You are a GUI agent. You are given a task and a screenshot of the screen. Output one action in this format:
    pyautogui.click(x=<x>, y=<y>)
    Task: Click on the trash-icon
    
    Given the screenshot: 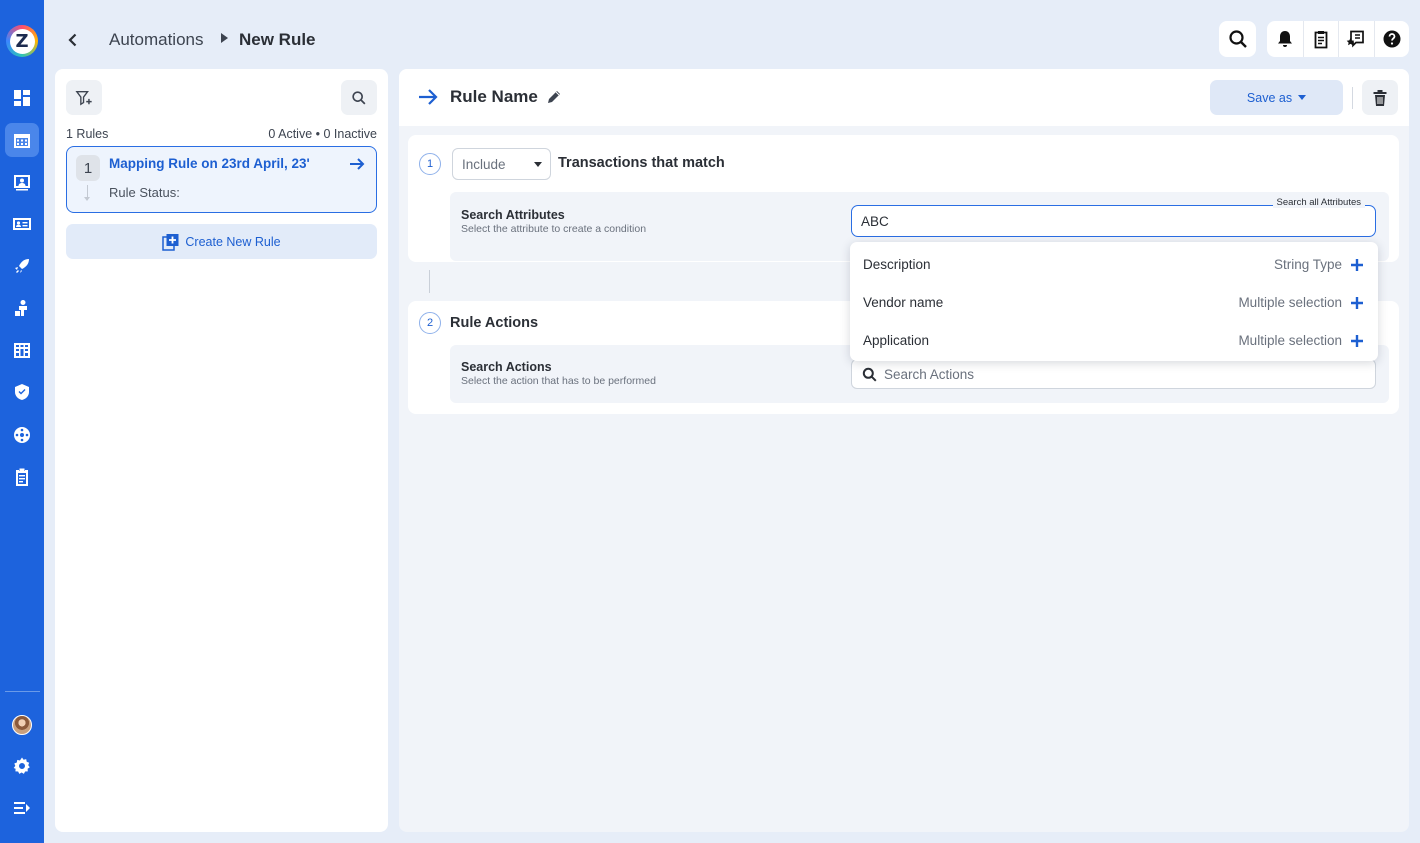 What is the action you would take?
    pyautogui.click(x=1380, y=97)
    